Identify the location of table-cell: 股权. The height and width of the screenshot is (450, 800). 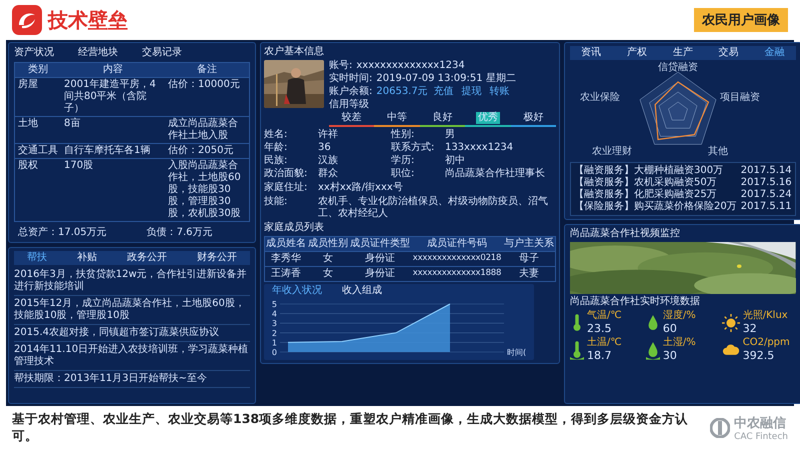
(38, 189).